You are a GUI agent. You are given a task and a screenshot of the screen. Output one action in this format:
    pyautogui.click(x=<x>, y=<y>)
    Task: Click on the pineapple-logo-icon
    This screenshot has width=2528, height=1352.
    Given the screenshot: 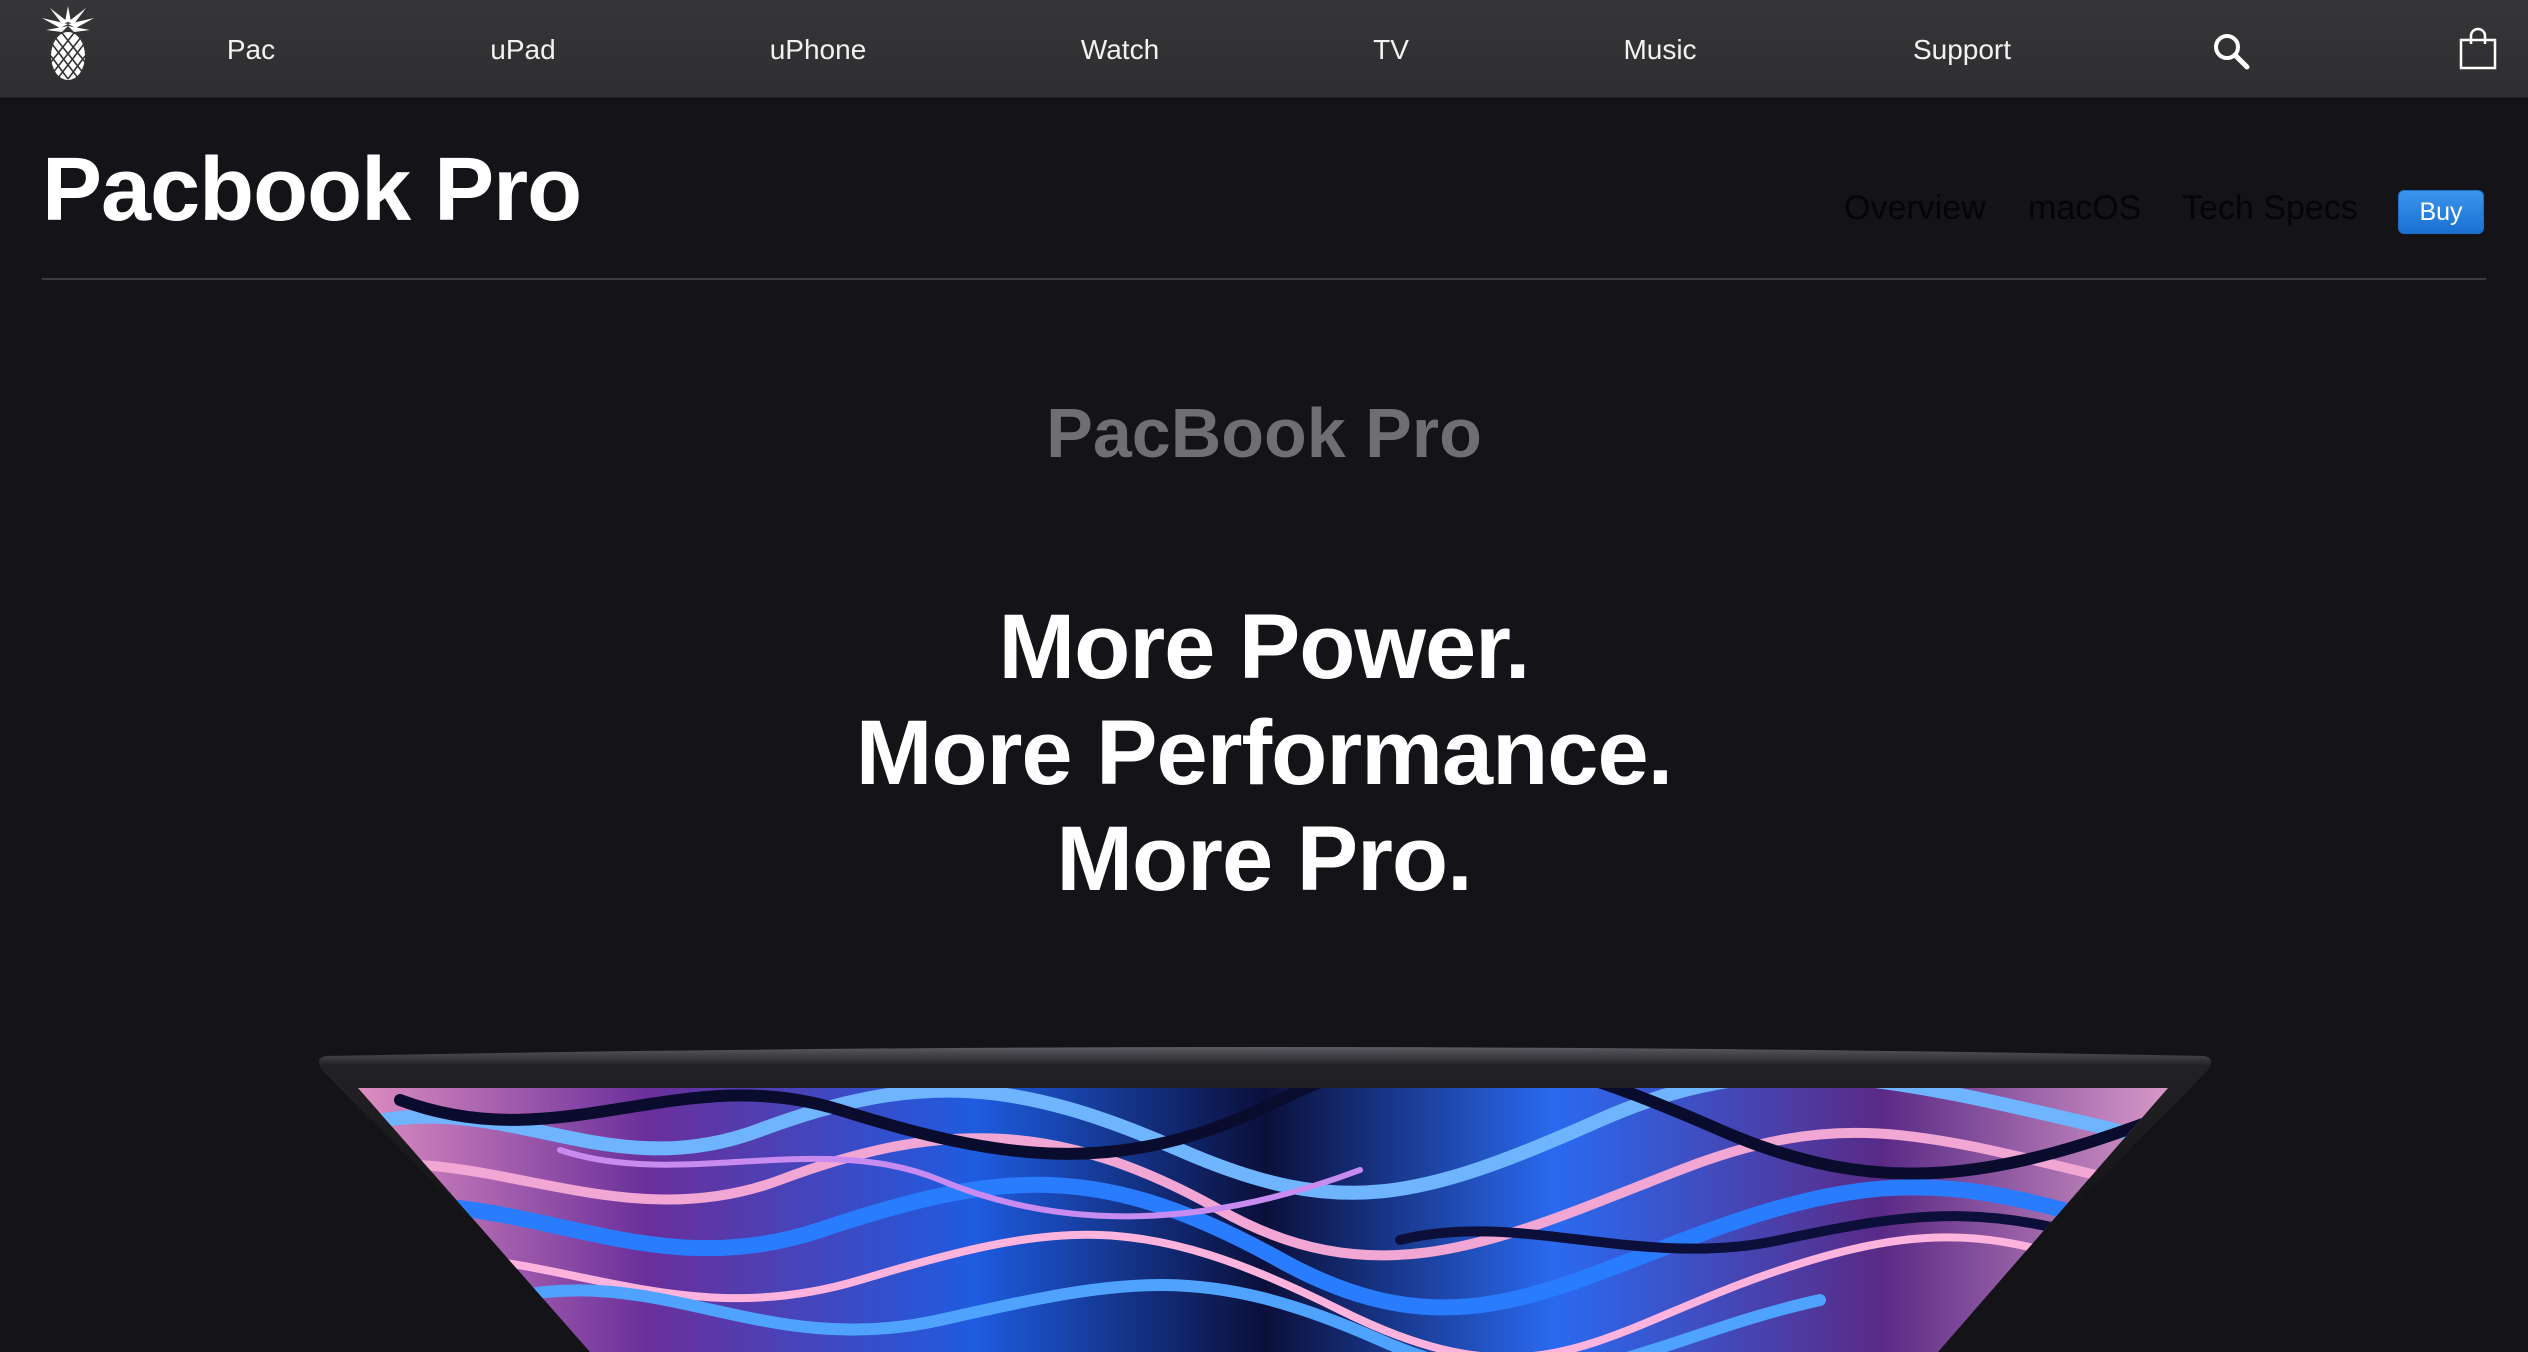 What is the action you would take?
    pyautogui.click(x=68, y=44)
    